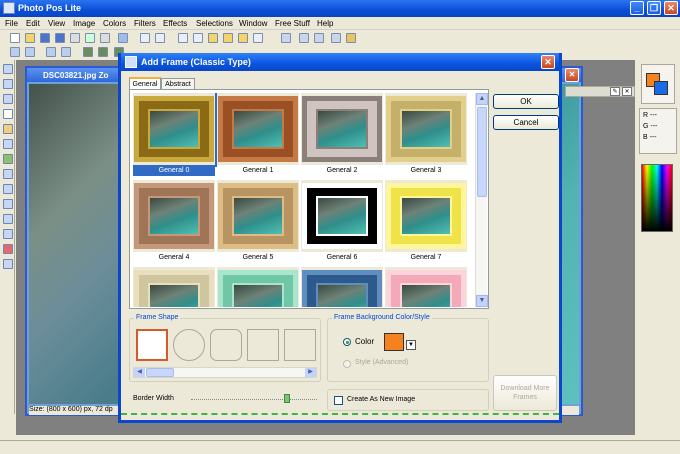 The image size is (680, 454). What do you see at coordinates (253, 23) in the screenshot?
I see `menu-window: Window` at bounding box center [253, 23].